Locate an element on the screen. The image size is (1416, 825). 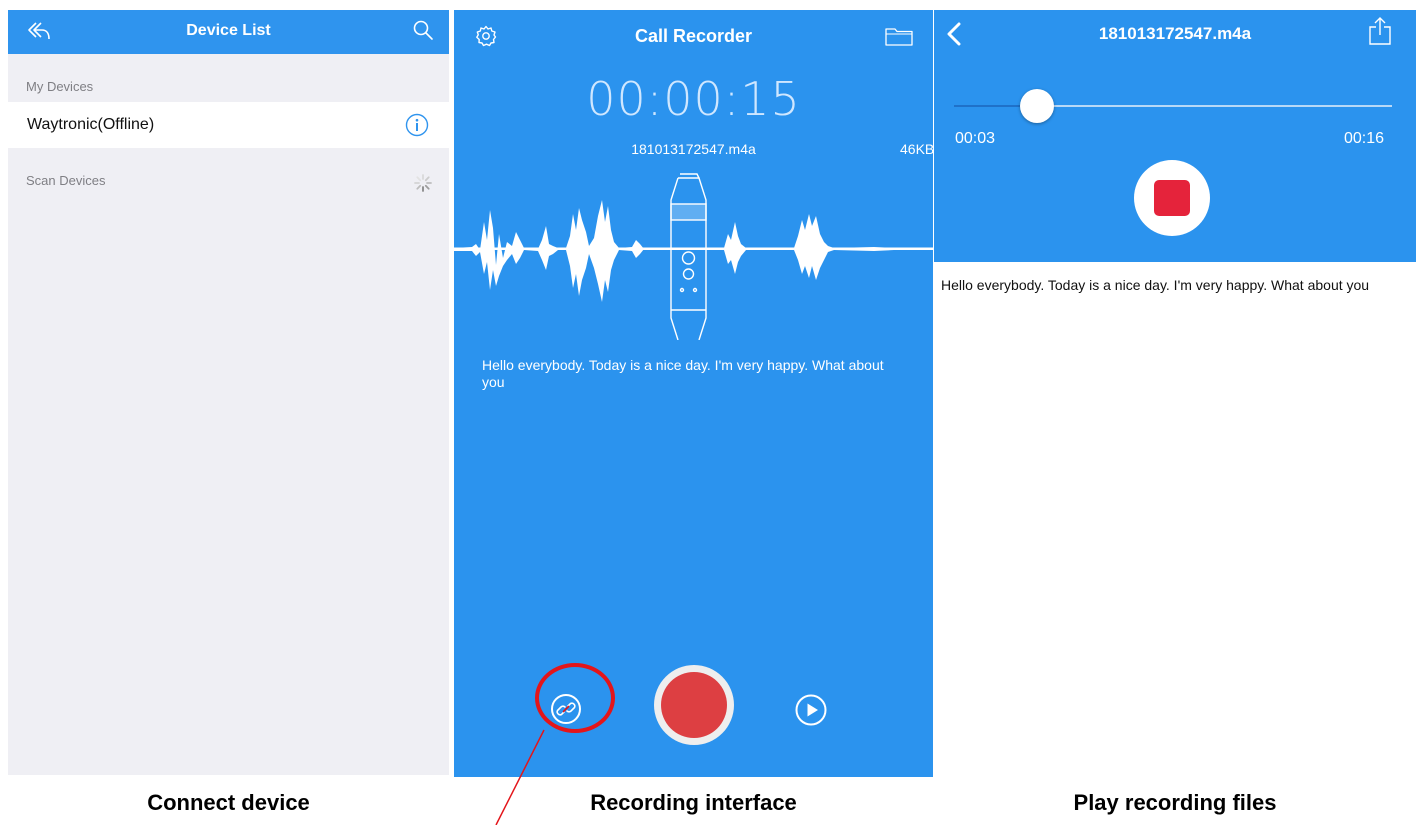
page-title: Device List is located at coordinates (228, 30).